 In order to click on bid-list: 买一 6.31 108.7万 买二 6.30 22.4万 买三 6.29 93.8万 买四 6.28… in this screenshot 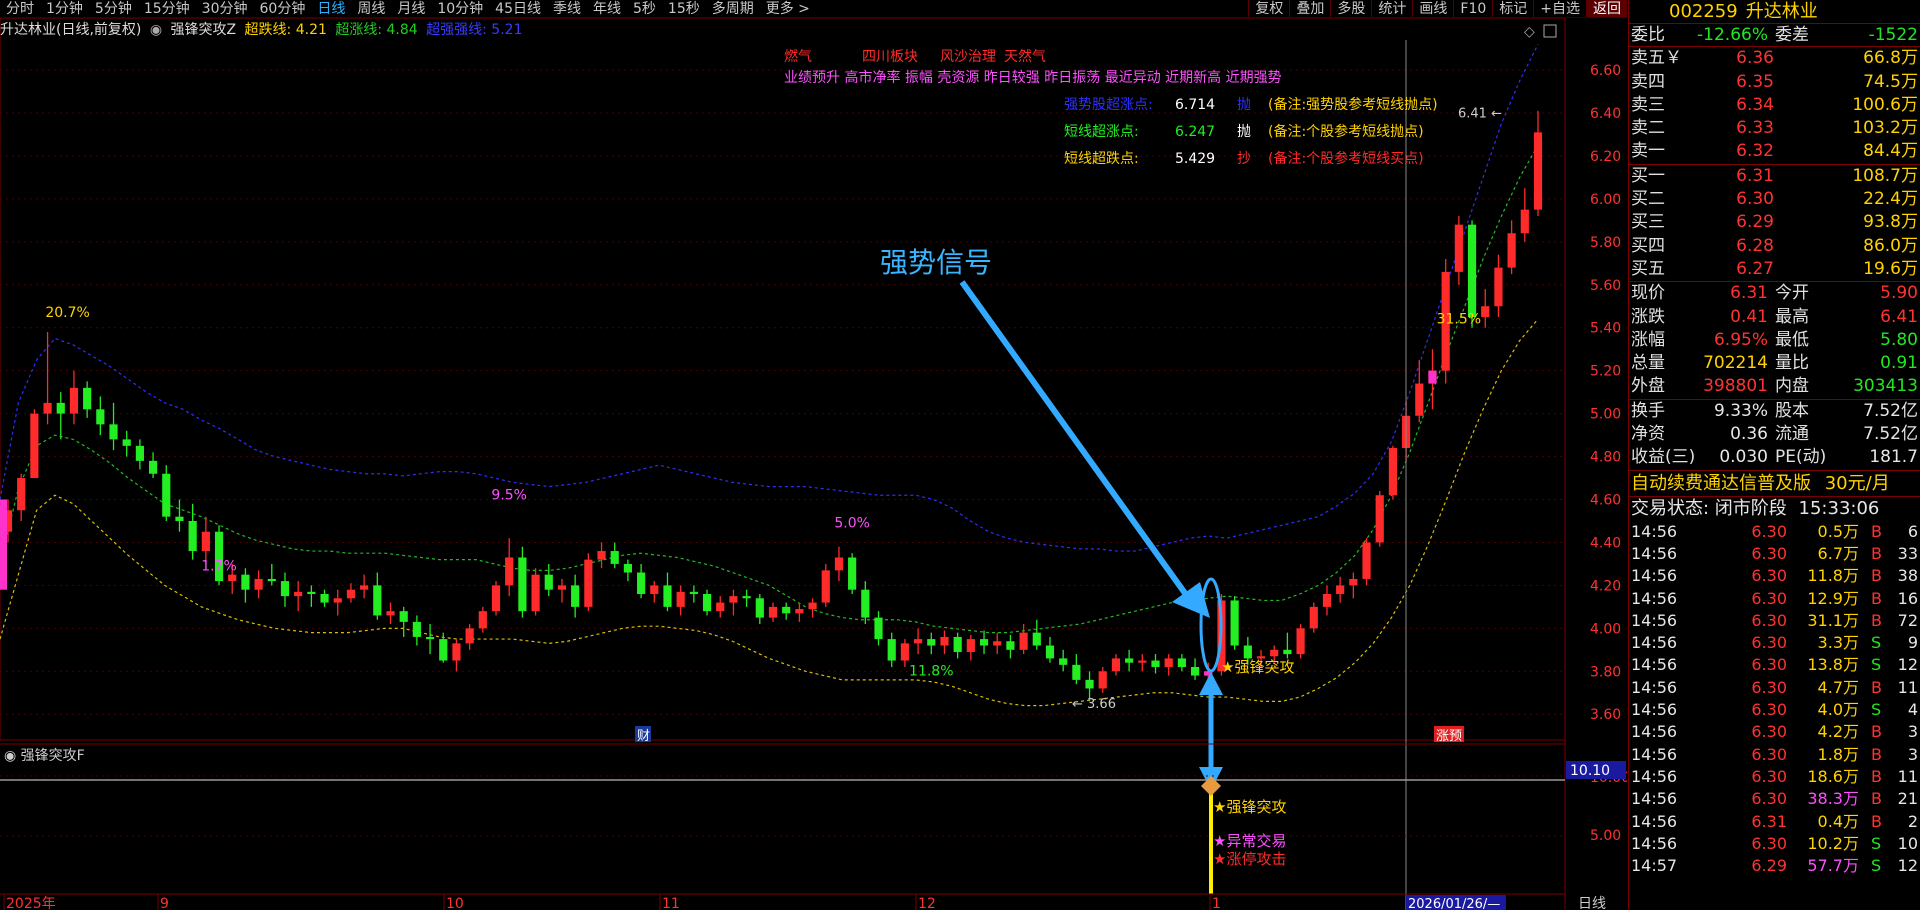, I will do `click(1774, 224)`.